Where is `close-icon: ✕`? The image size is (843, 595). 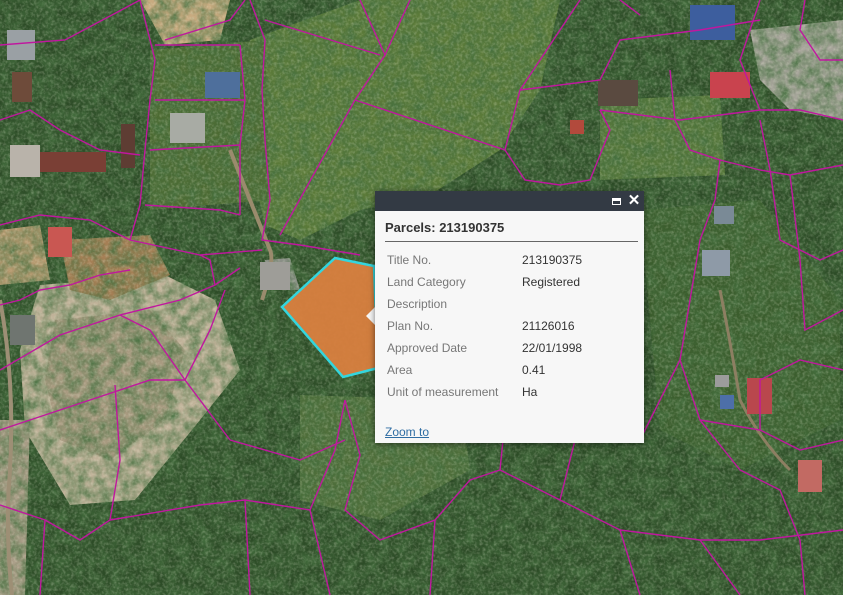
close-icon: ✕ is located at coordinates (634, 201).